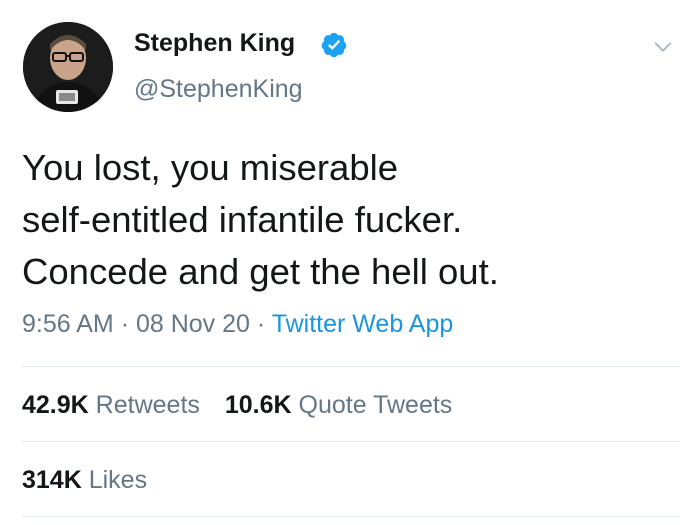 This screenshot has height=525, width=680. Describe the element at coordinates (218, 89) in the screenshot. I see `author-handle: @StephenKing` at that location.